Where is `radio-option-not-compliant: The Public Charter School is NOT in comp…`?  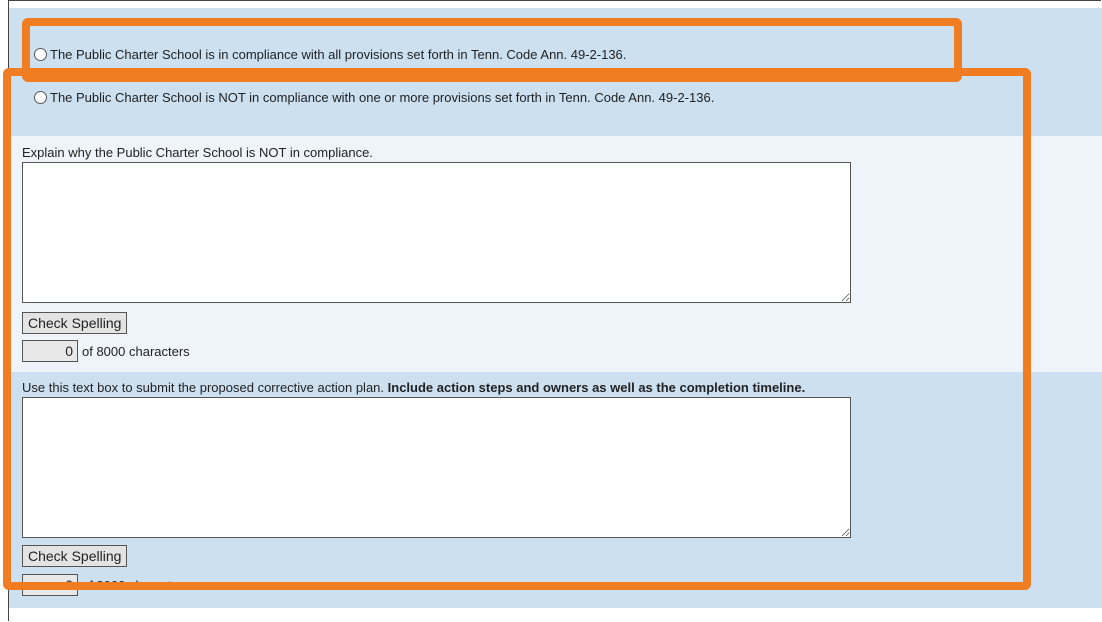
radio-option-not-compliant: The Public Charter School is NOT in comp… is located at coordinates (374, 97).